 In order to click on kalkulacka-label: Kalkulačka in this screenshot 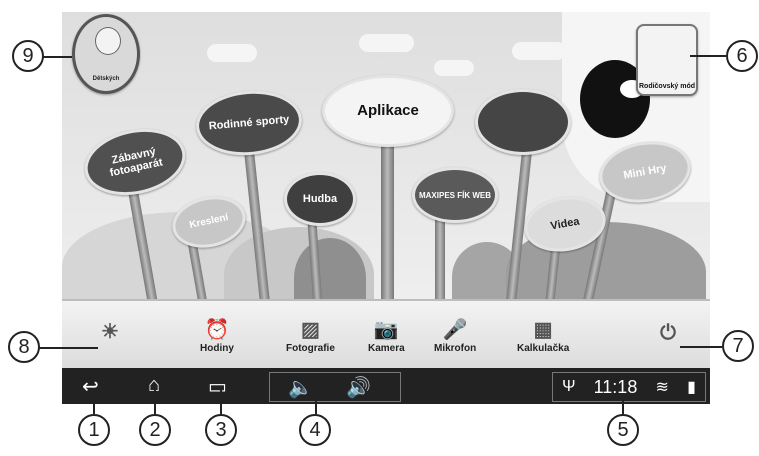, I will do `click(543, 348)`.